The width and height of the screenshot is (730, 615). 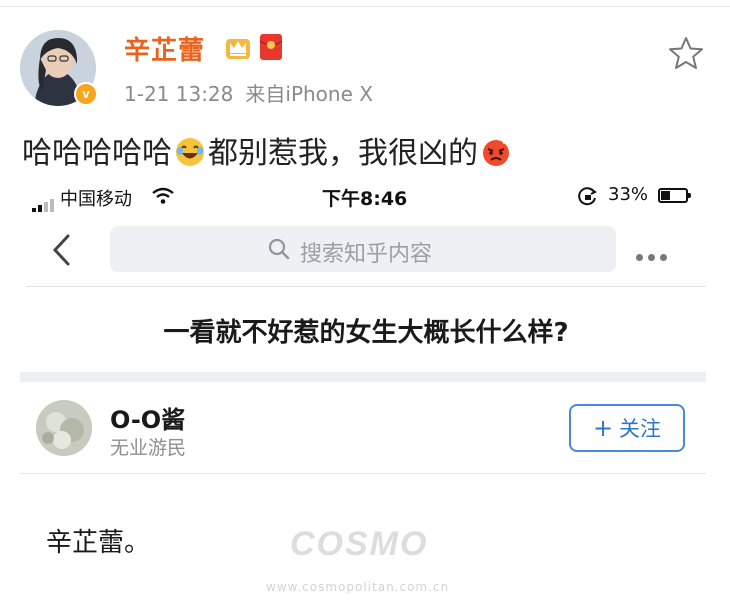 I want to click on post-text: 哈哈哈哈哈 都别惹我，我很凶的, so click(x=268, y=150).